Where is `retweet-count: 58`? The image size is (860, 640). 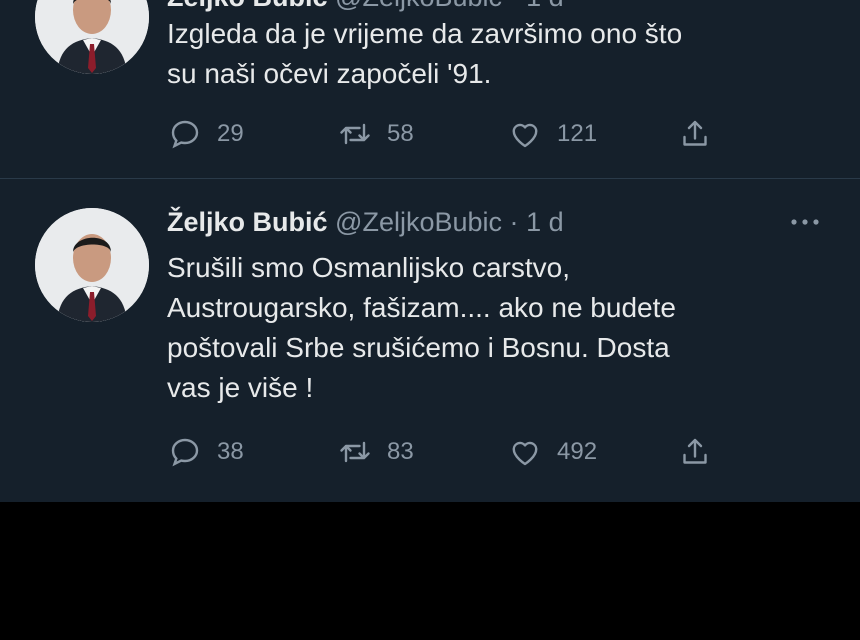
retweet-count: 58 is located at coordinates (400, 133).